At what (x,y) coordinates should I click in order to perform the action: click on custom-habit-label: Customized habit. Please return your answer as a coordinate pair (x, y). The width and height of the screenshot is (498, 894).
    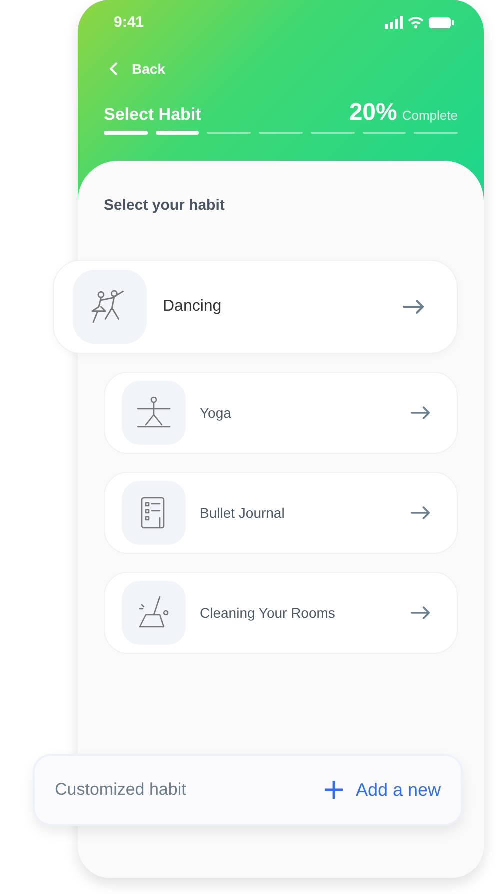
    Looking at the image, I should click on (120, 790).